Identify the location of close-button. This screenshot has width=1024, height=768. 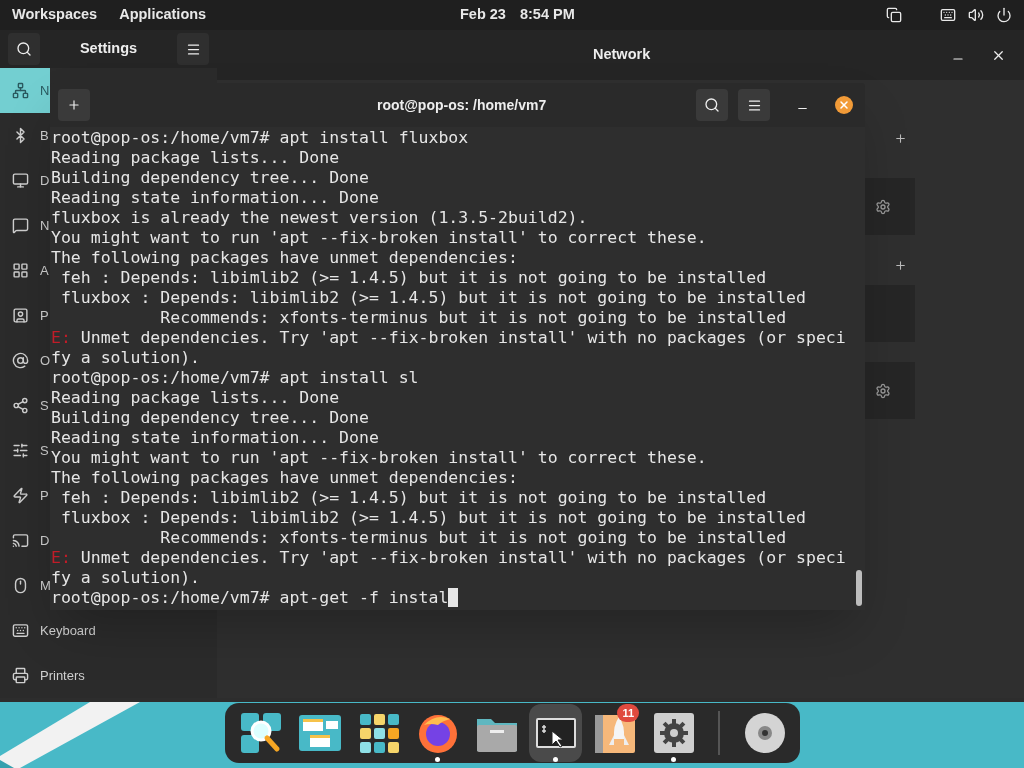
(844, 105).